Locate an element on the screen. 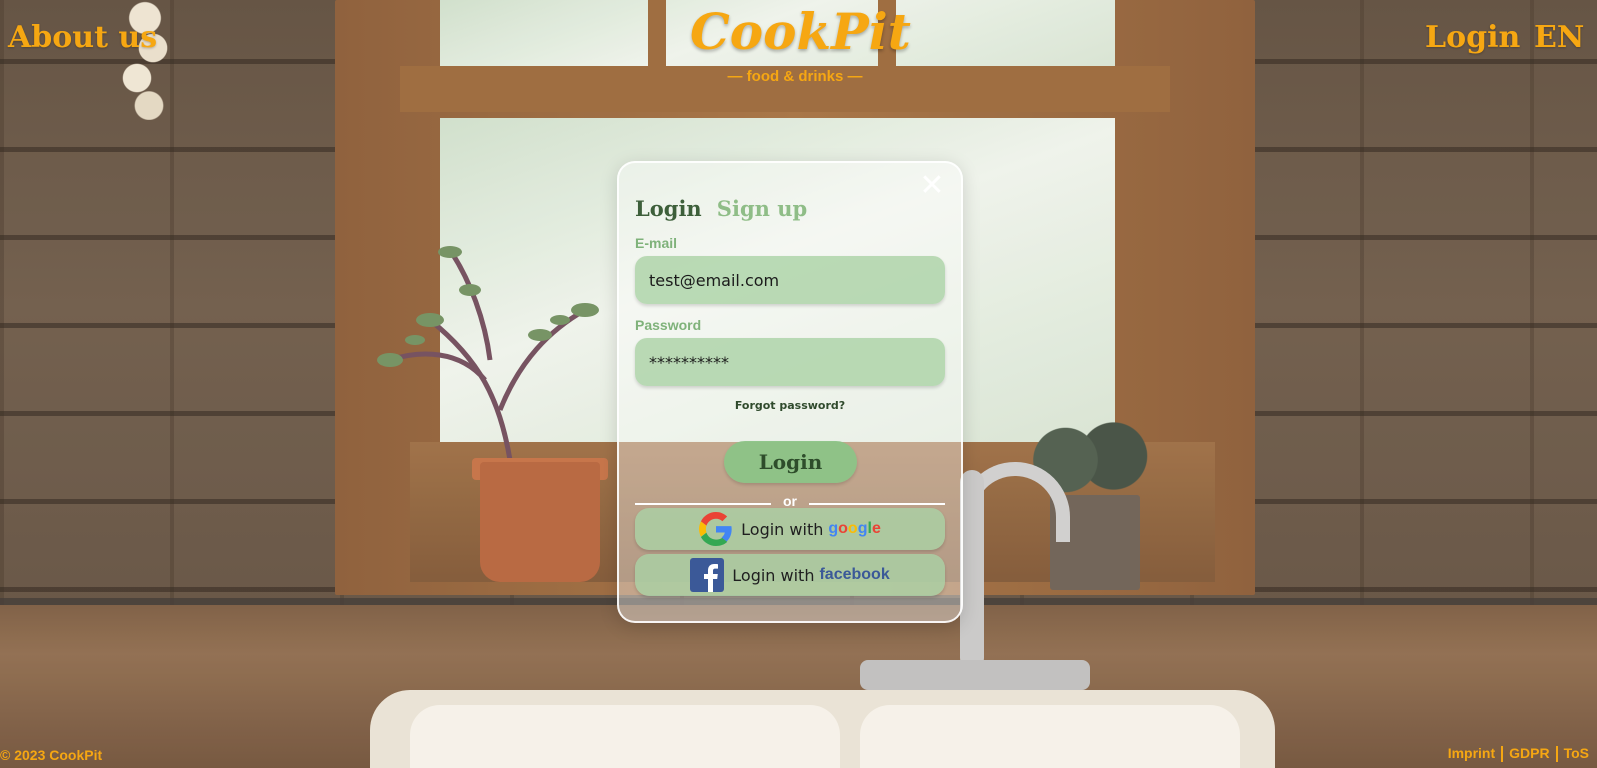  close-icon: ✕ is located at coordinates (932, 186).